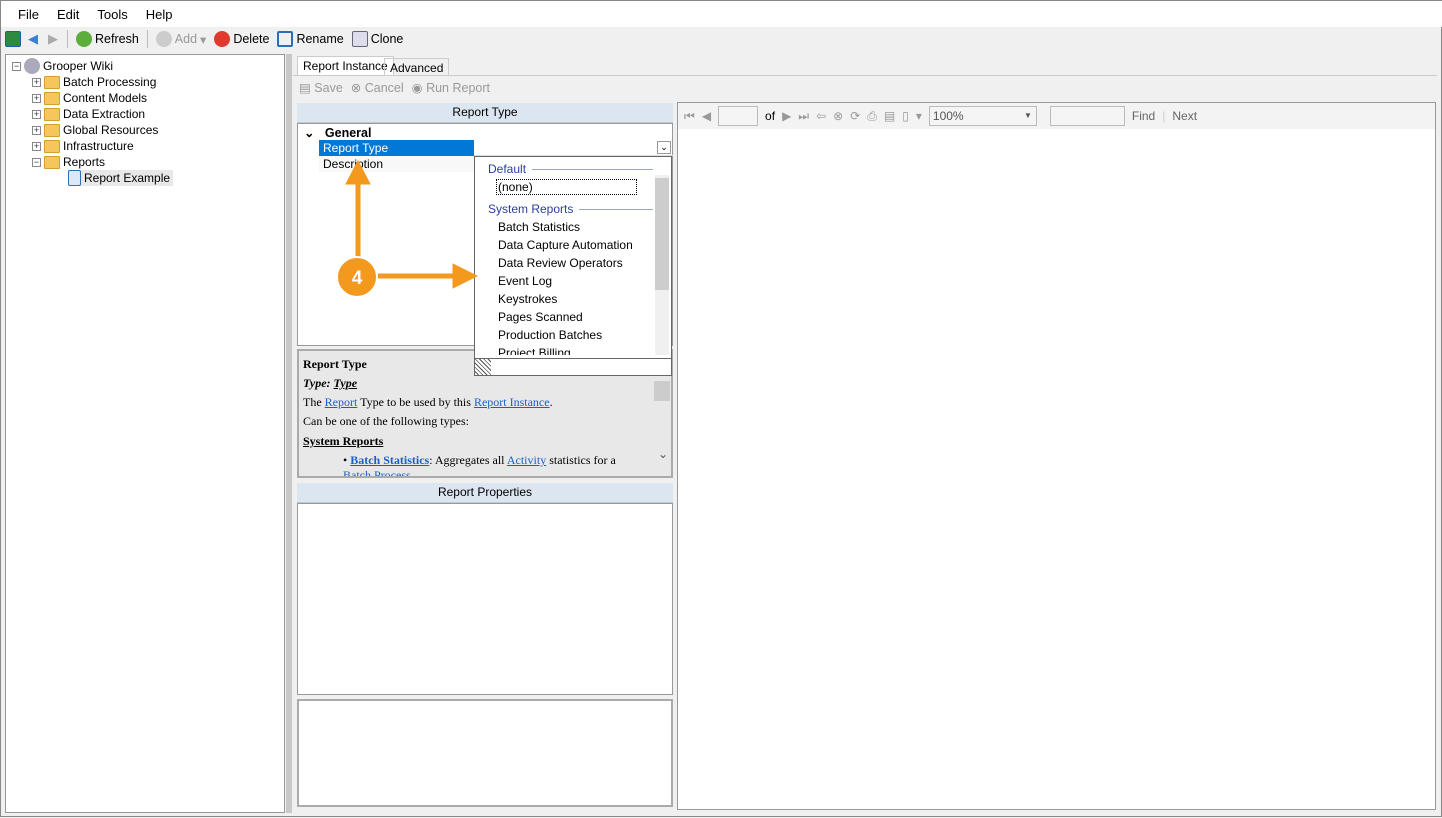  Describe the element at coordinates (357, 278) in the screenshot. I see `callout-number: 4` at that location.